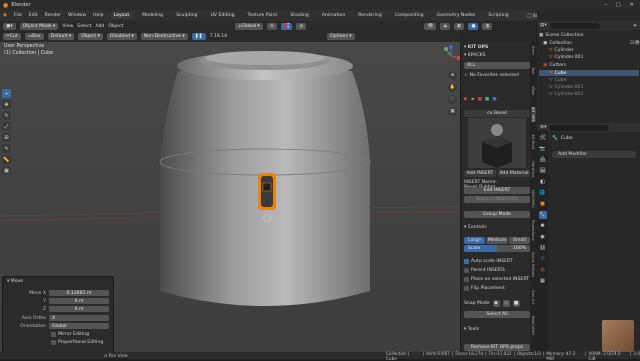  What do you see at coordinates (84, 26) in the screenshot?
I see `menu-select: Select` at bounding box center [84, 26].